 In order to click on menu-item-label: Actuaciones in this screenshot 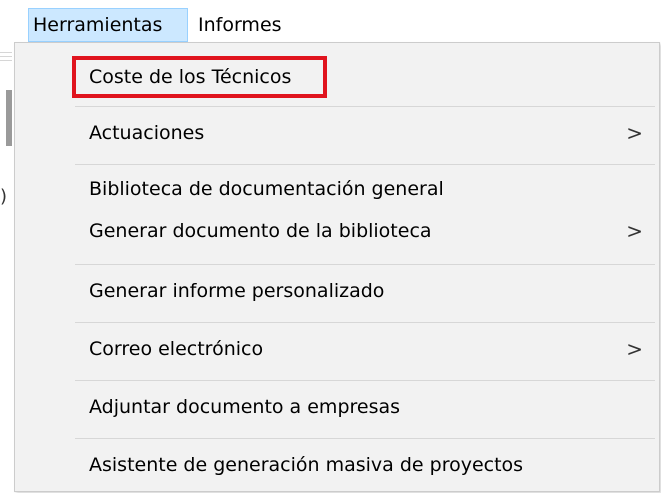, I will do `click(147, 133)`.